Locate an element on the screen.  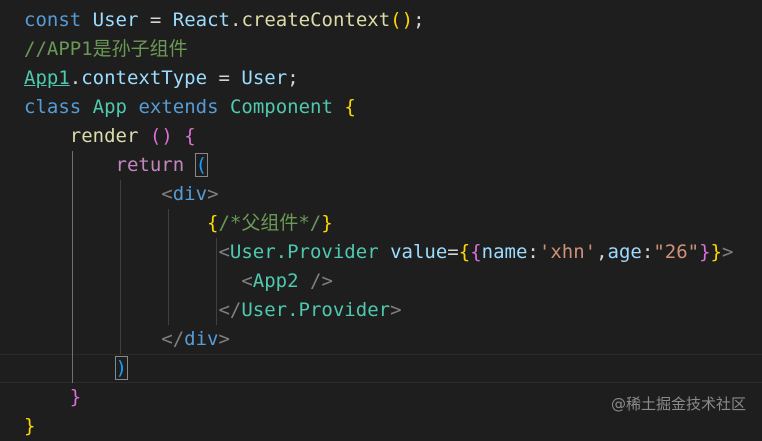
code-line: return ( is located at coordinates (116, 165).